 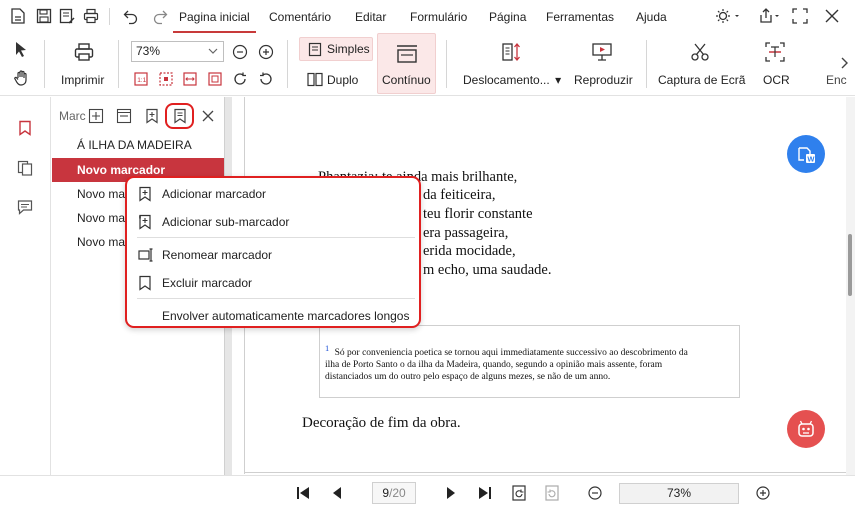 What do you see at coordinates (832, 16) in the screenshot?
I see `close-icon` at bounding box center [832, 16].